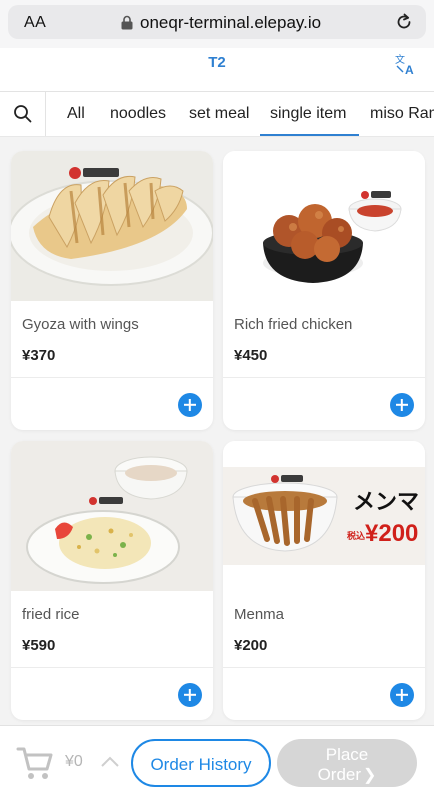 The width and height of the screenshot is (434, 800). What do you see at coordinates (217, 62) in the screenshot?
I see `table-number: T2` at bounding box center [217, 62].